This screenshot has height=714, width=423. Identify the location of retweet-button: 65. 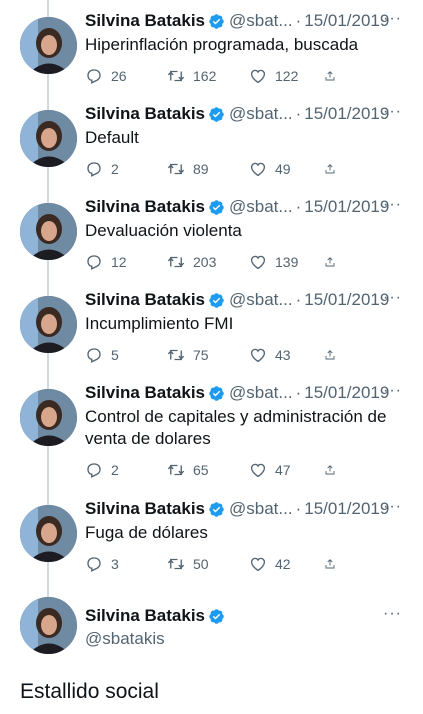
(208, 470).